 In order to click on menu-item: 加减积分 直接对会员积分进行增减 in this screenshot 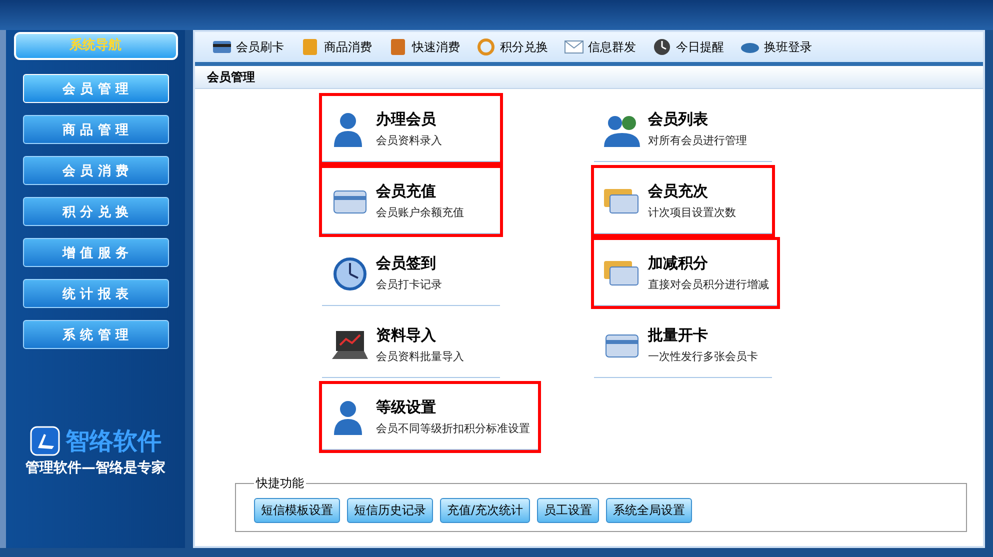, I will do `click(685, 273)`.